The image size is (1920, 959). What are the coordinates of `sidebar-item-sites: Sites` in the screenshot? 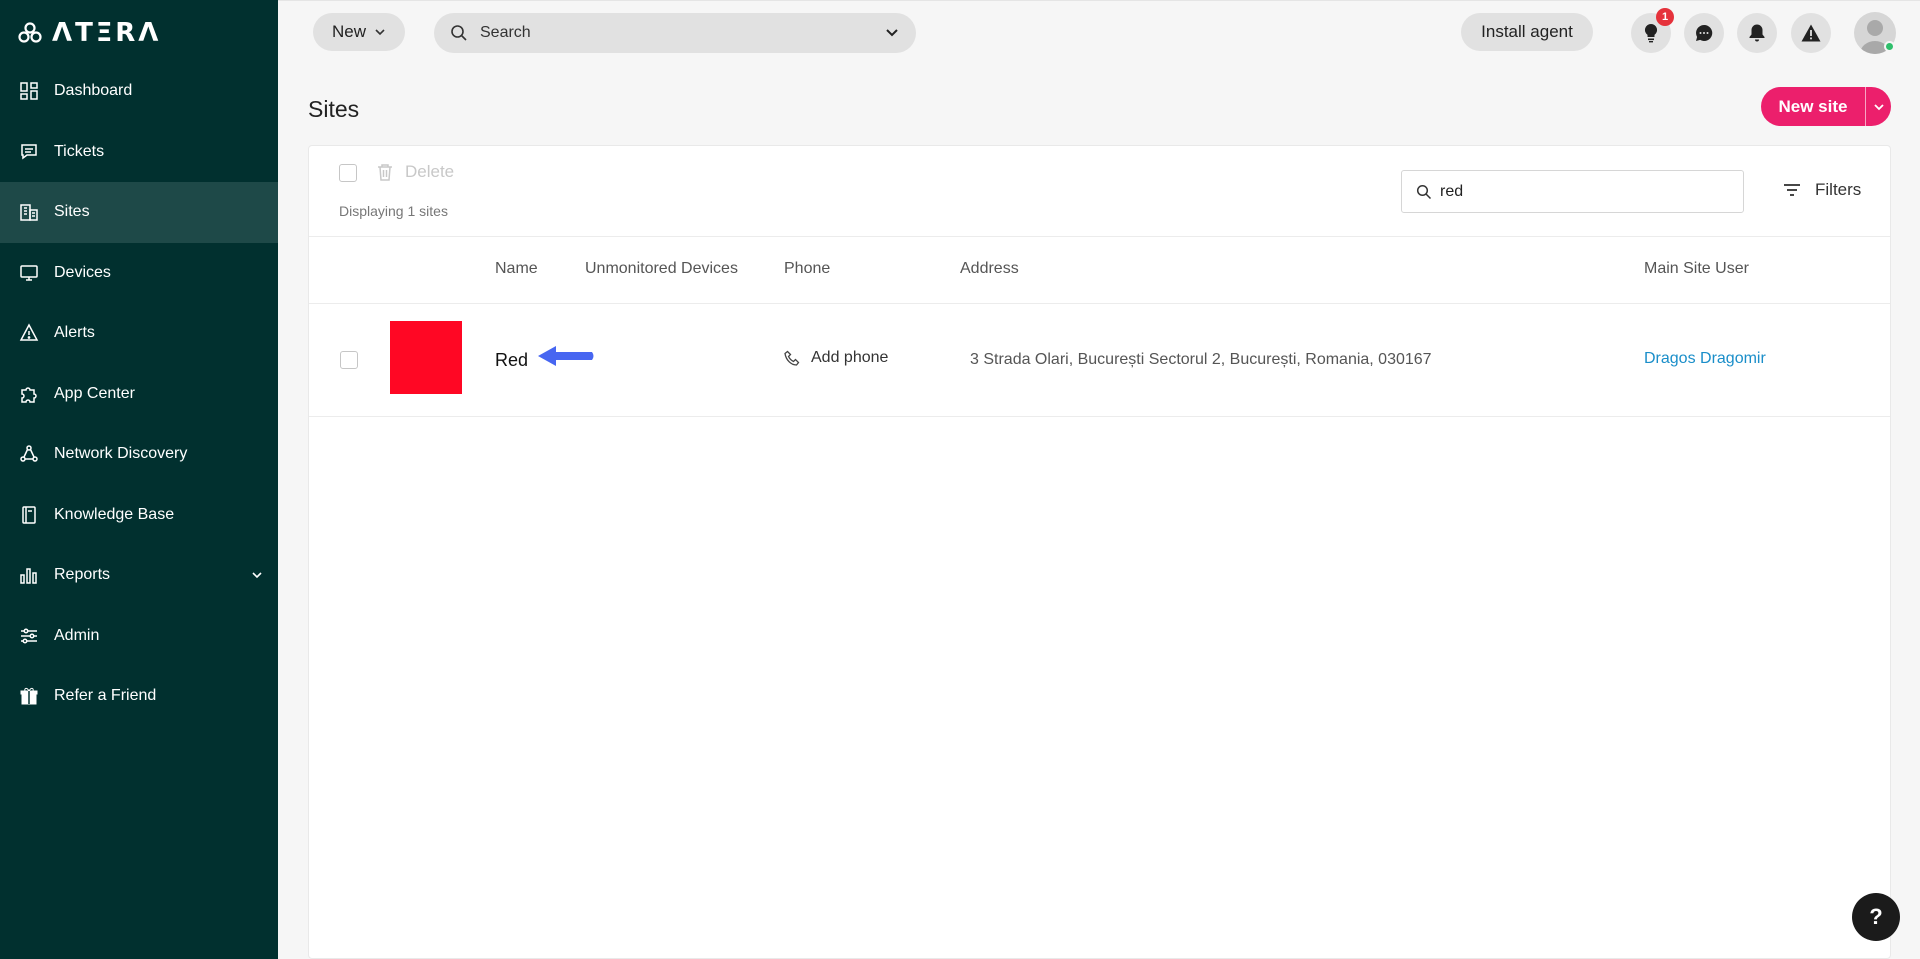 It's located at (139, 212).